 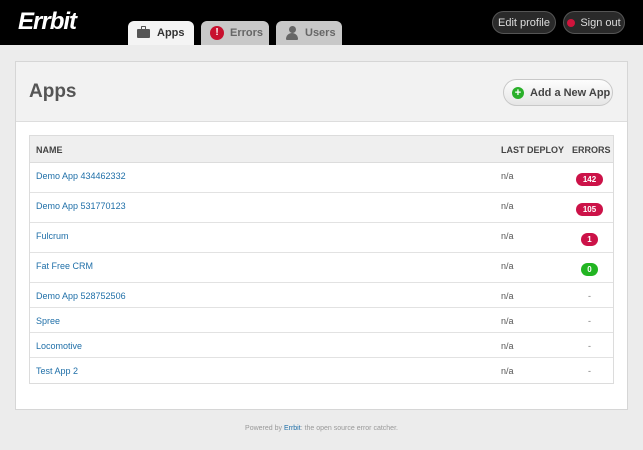 What do you see at coordinates (171, 33) in the screenshot?
I see `tab-apps-label: Apps` at bounding box center [171, 33].